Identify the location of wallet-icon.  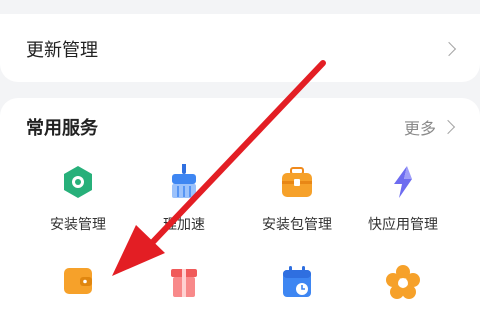
(78, 281).